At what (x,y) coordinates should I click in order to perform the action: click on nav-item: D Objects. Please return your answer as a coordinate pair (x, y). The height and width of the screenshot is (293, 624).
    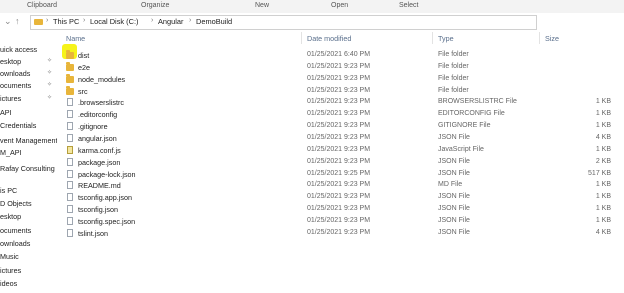
    Looking at the image, I should click on (28, 204).